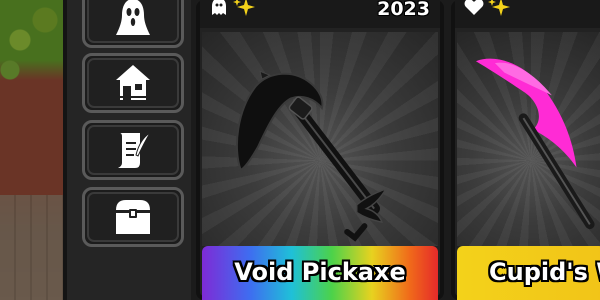  I want to click on rarity-name-bar: Cupid's W, so click(528, 273).